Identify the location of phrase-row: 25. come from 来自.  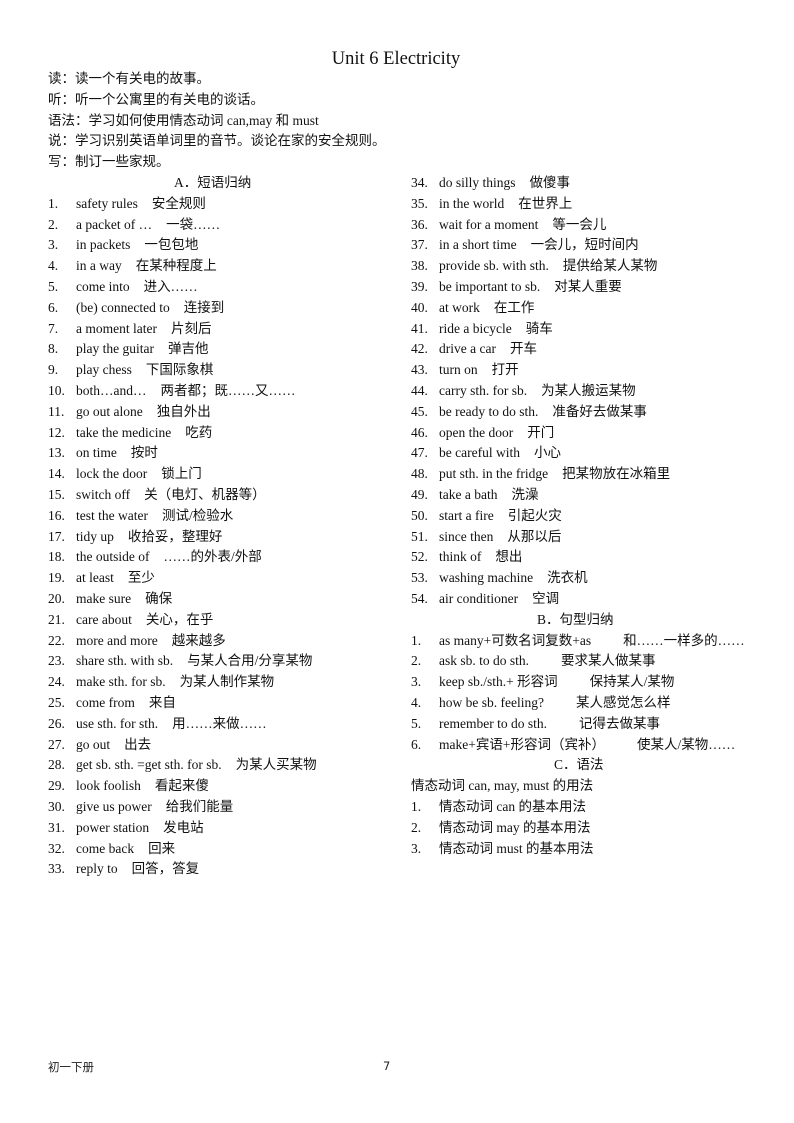
(223, 703).